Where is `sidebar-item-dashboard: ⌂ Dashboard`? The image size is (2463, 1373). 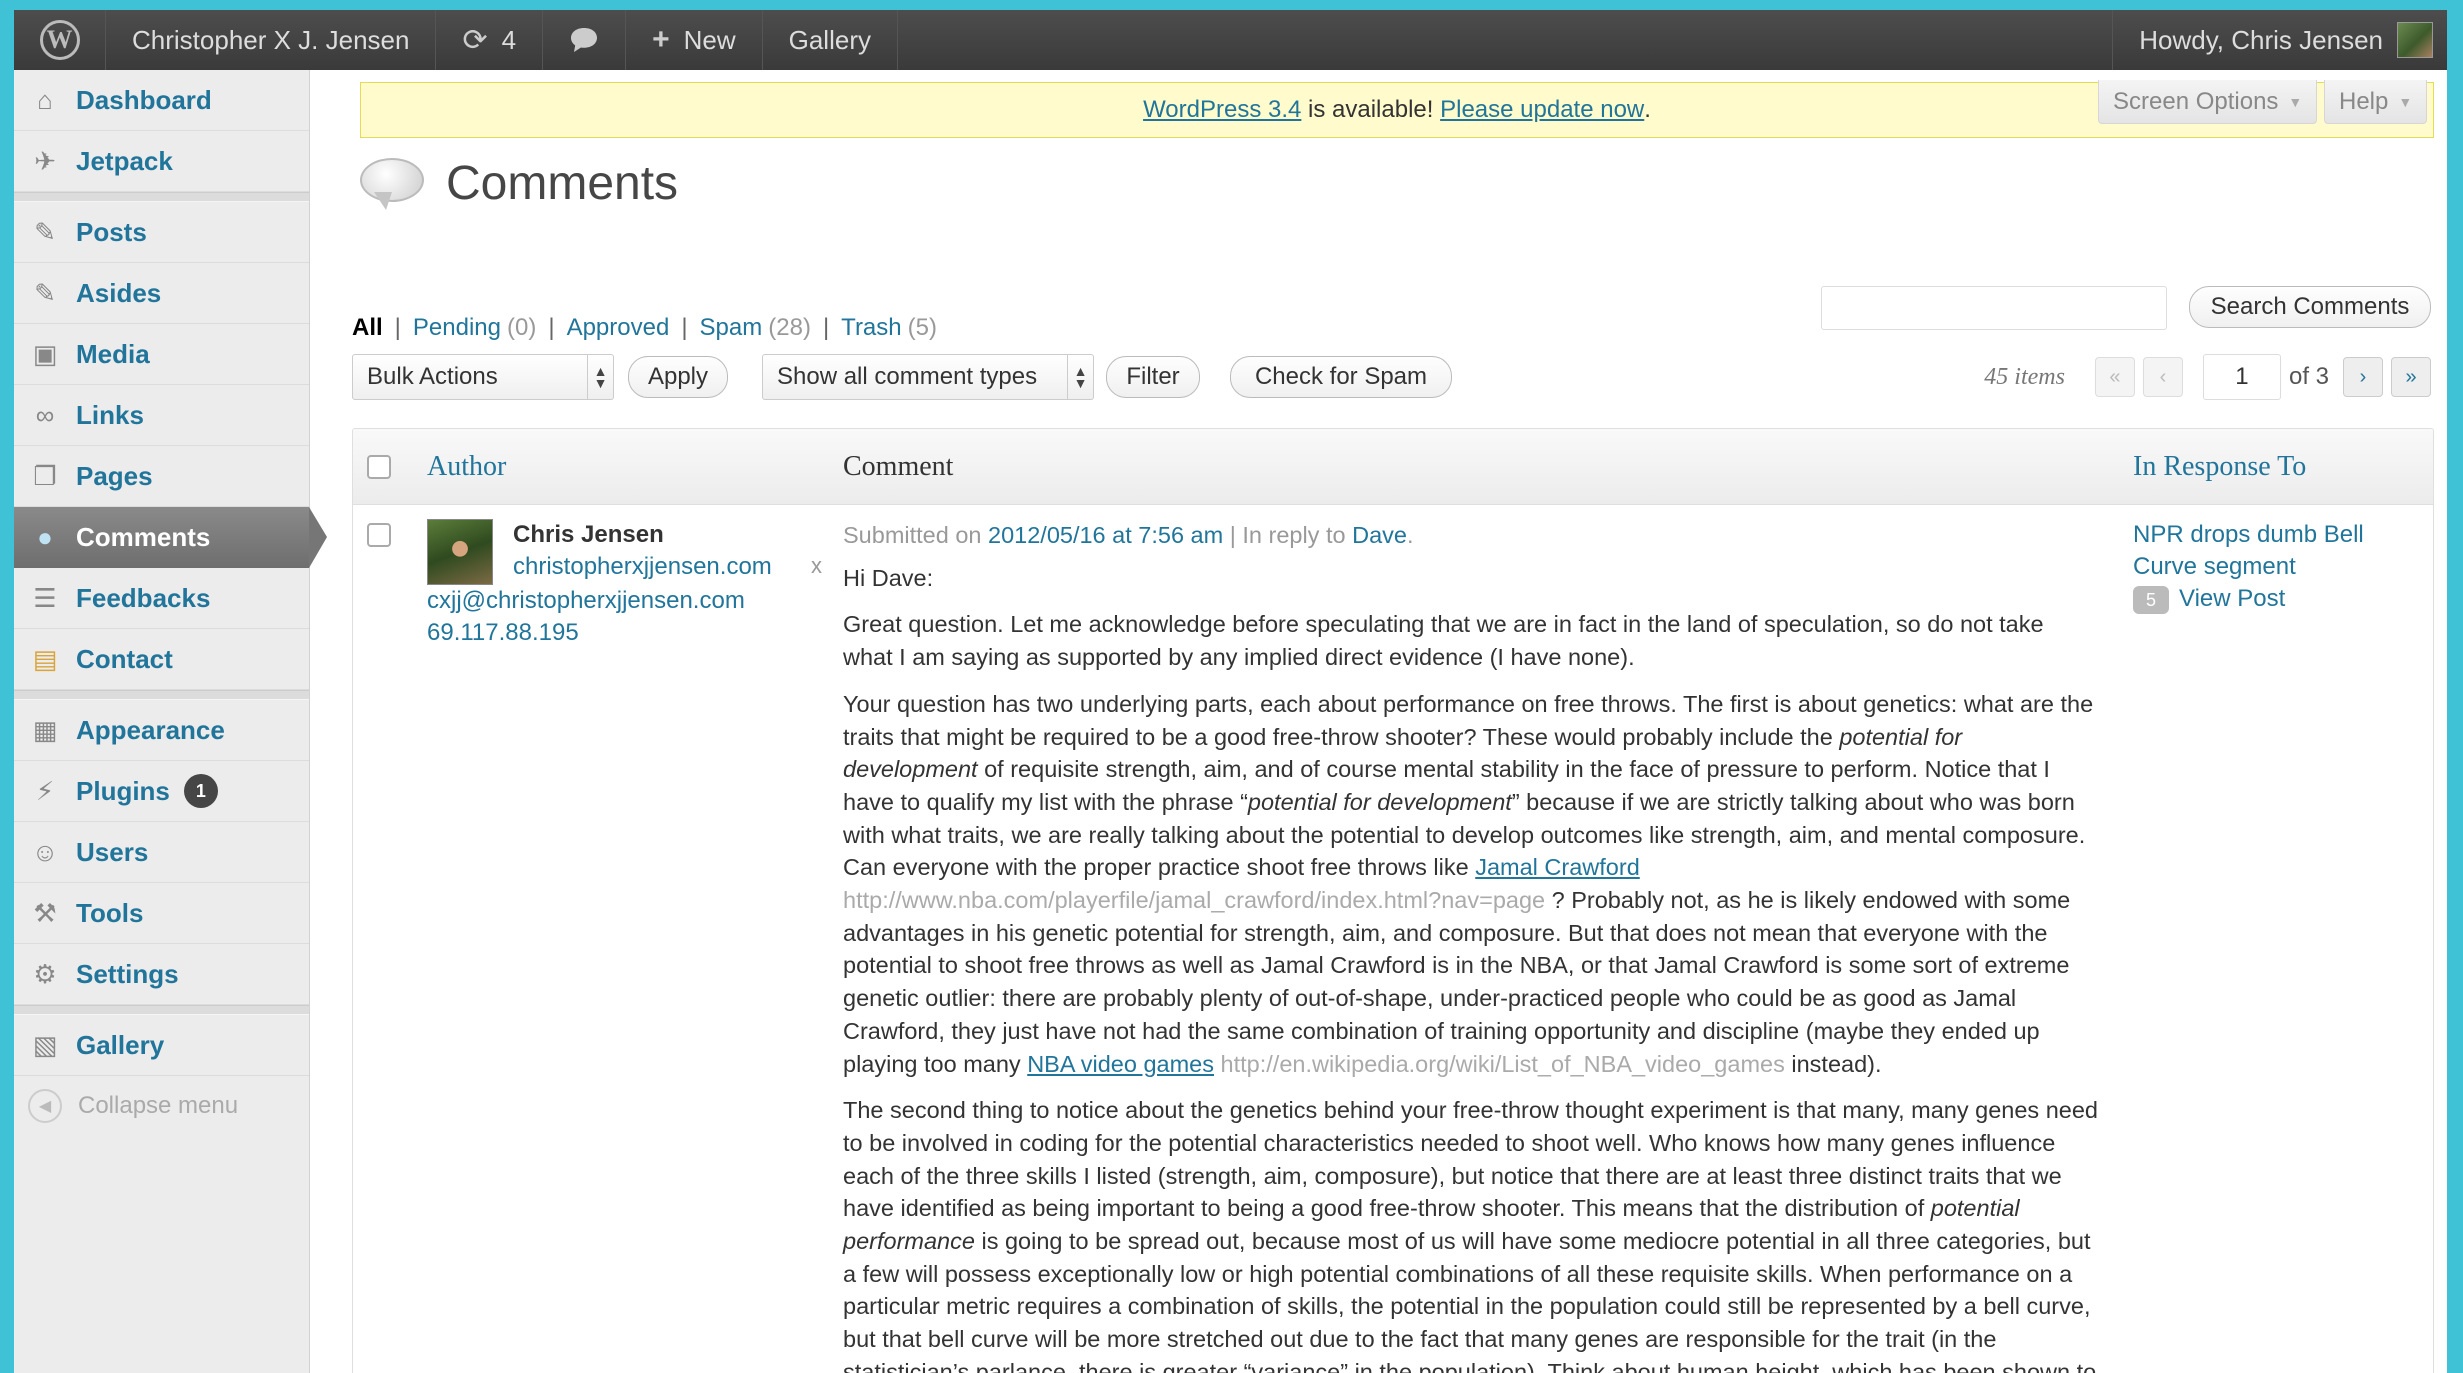
sidebar-item-dashboard: ⌂ Dashboard is located at coordinates (161, 100).